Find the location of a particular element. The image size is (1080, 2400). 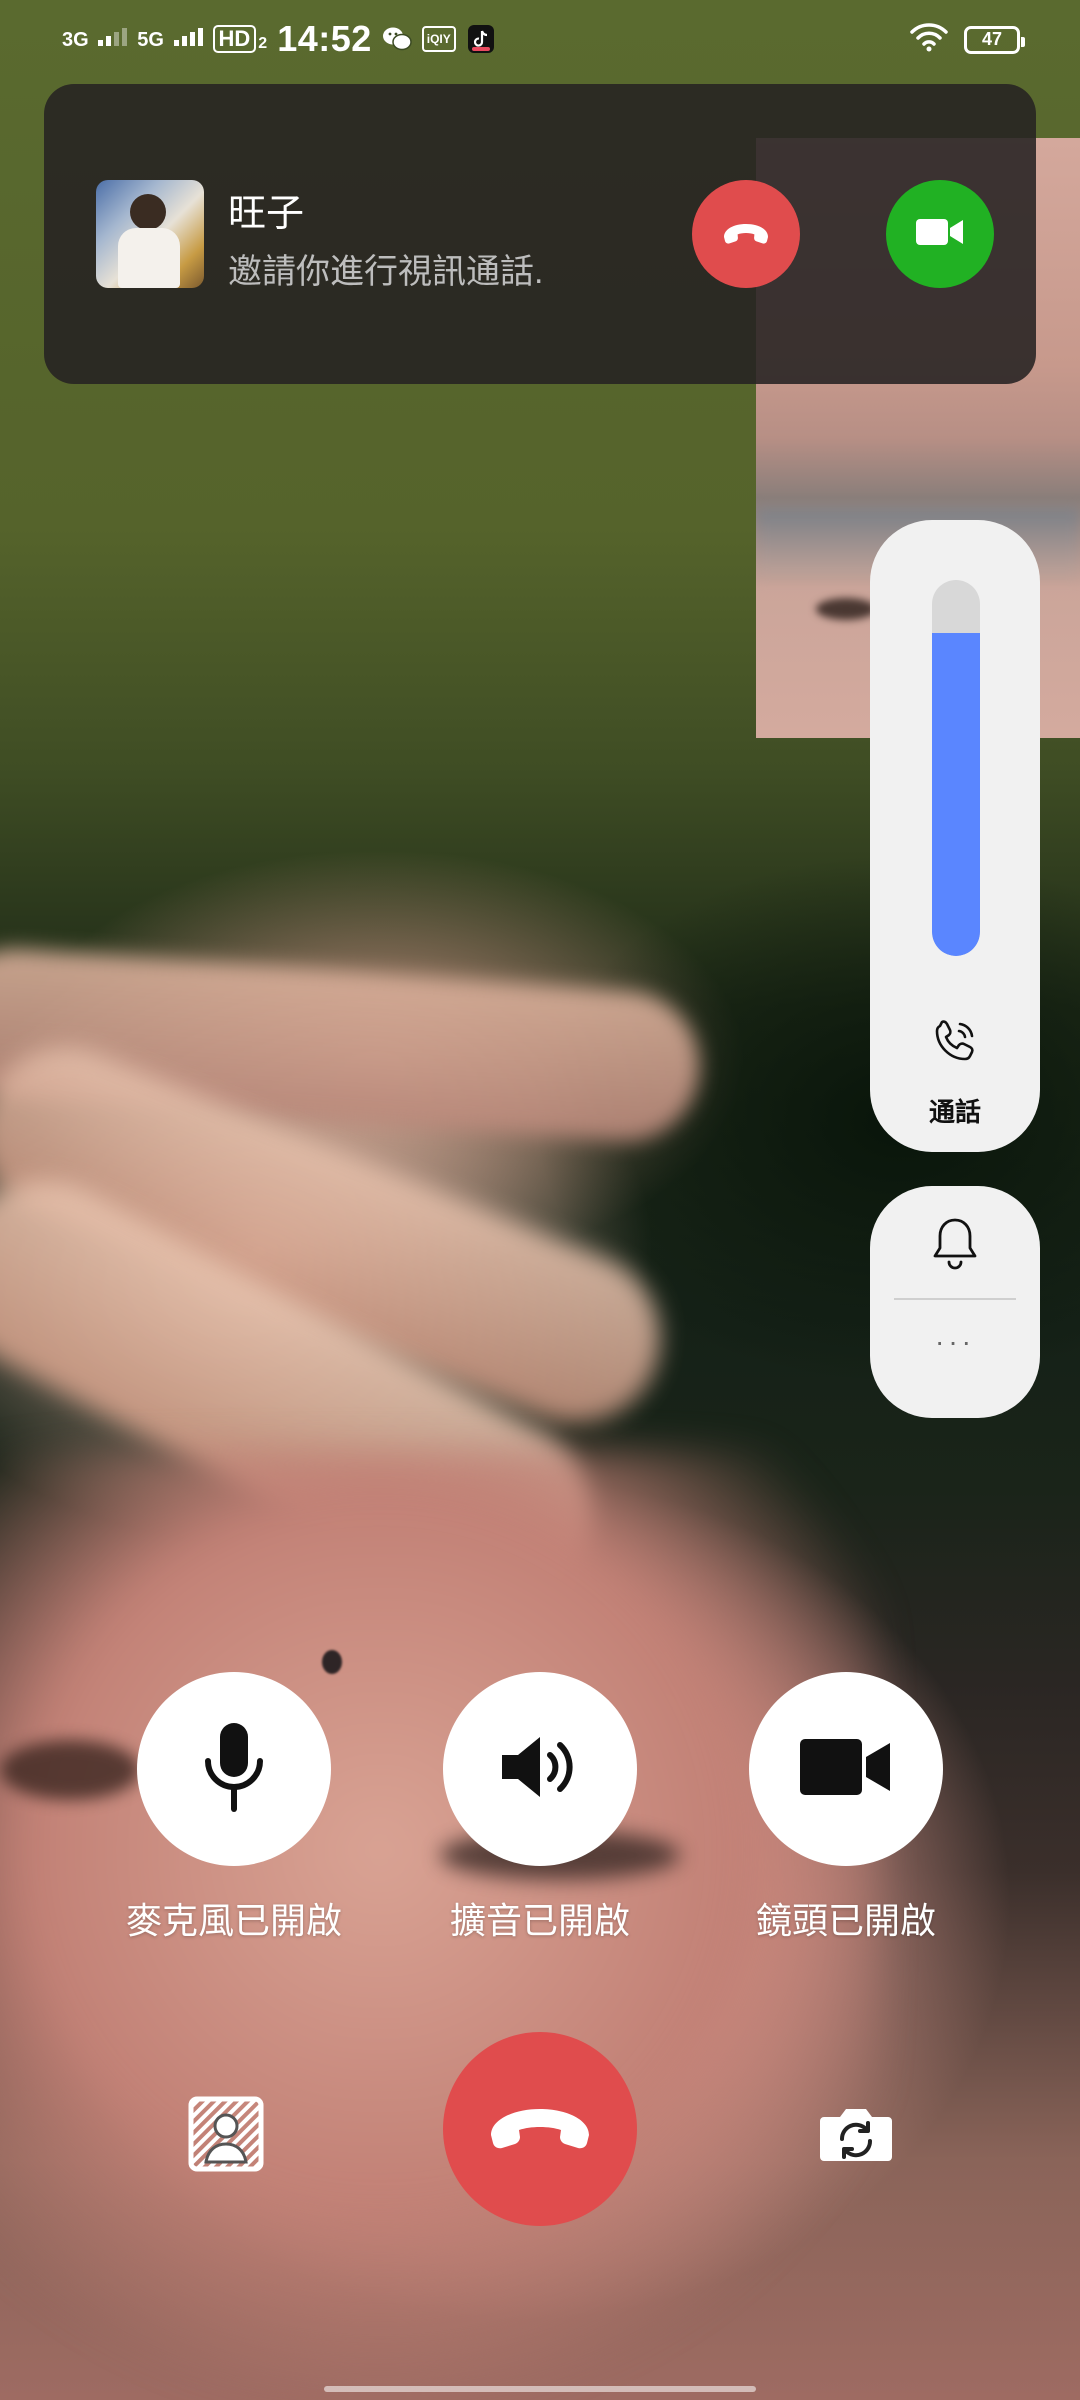

call-volume-label: 通話 is located at coordinates (954, 1112).